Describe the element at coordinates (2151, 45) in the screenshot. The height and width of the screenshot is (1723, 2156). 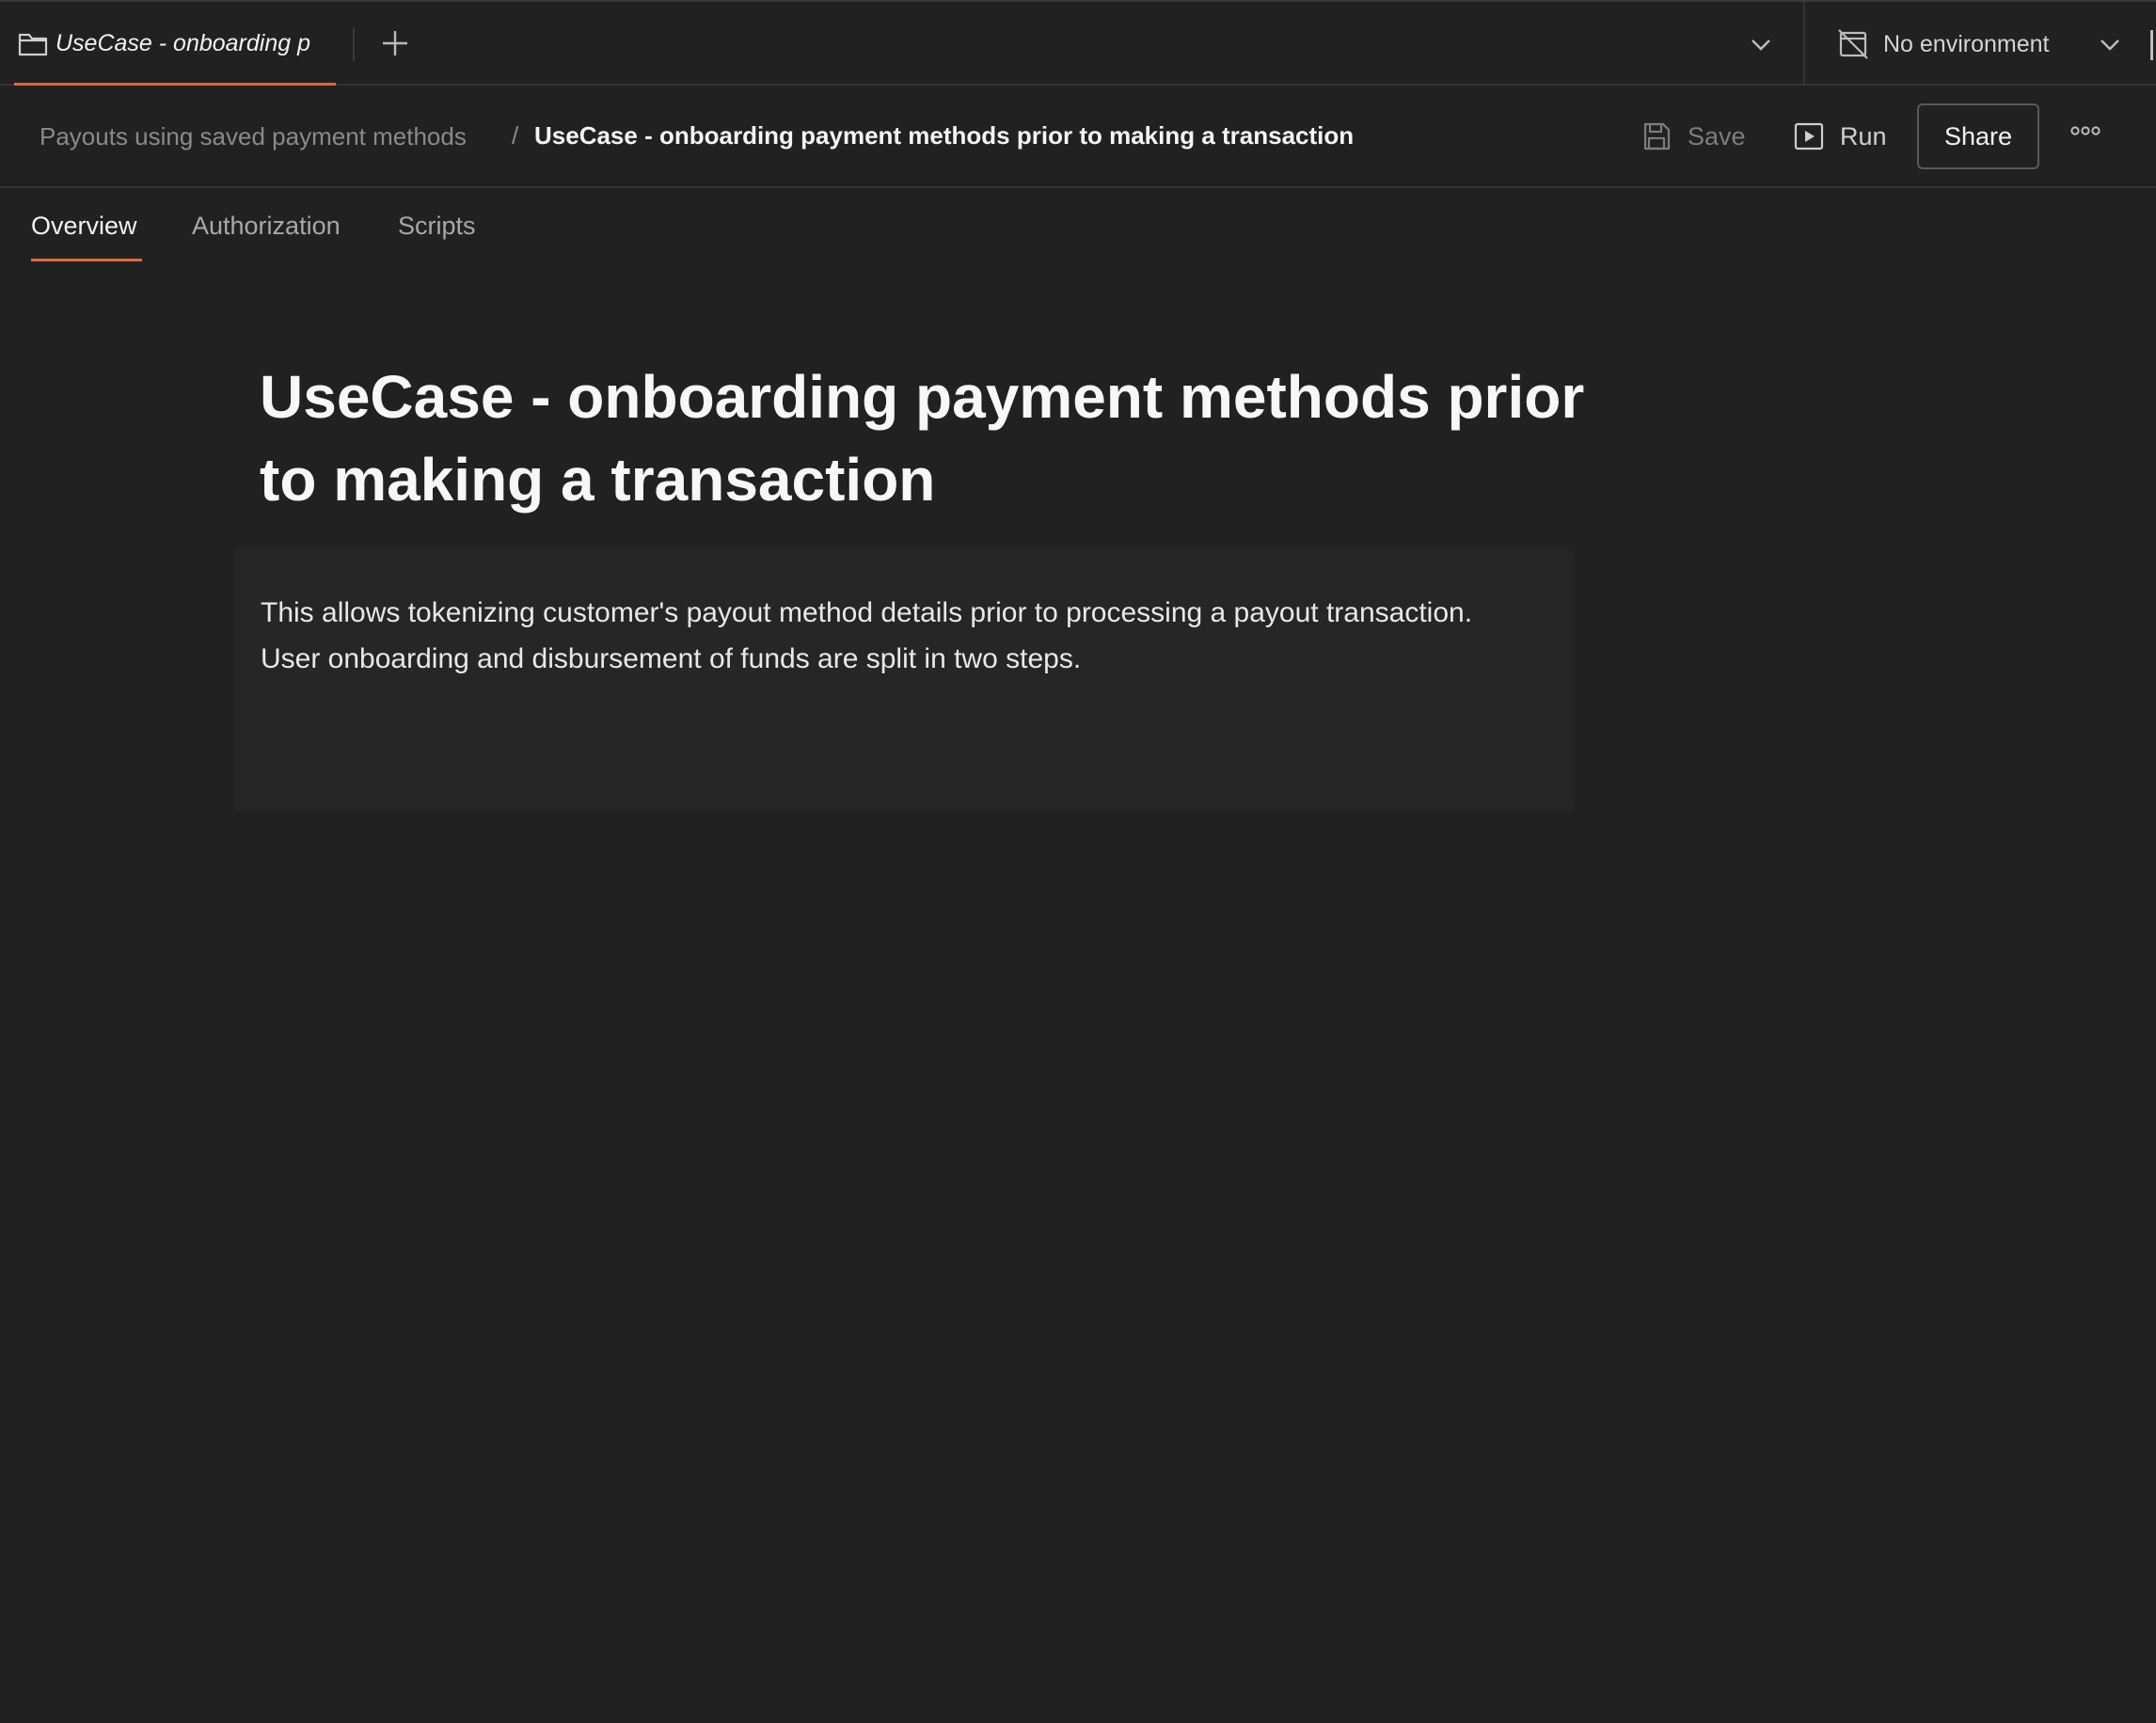
I see `panel-edge` at that location.